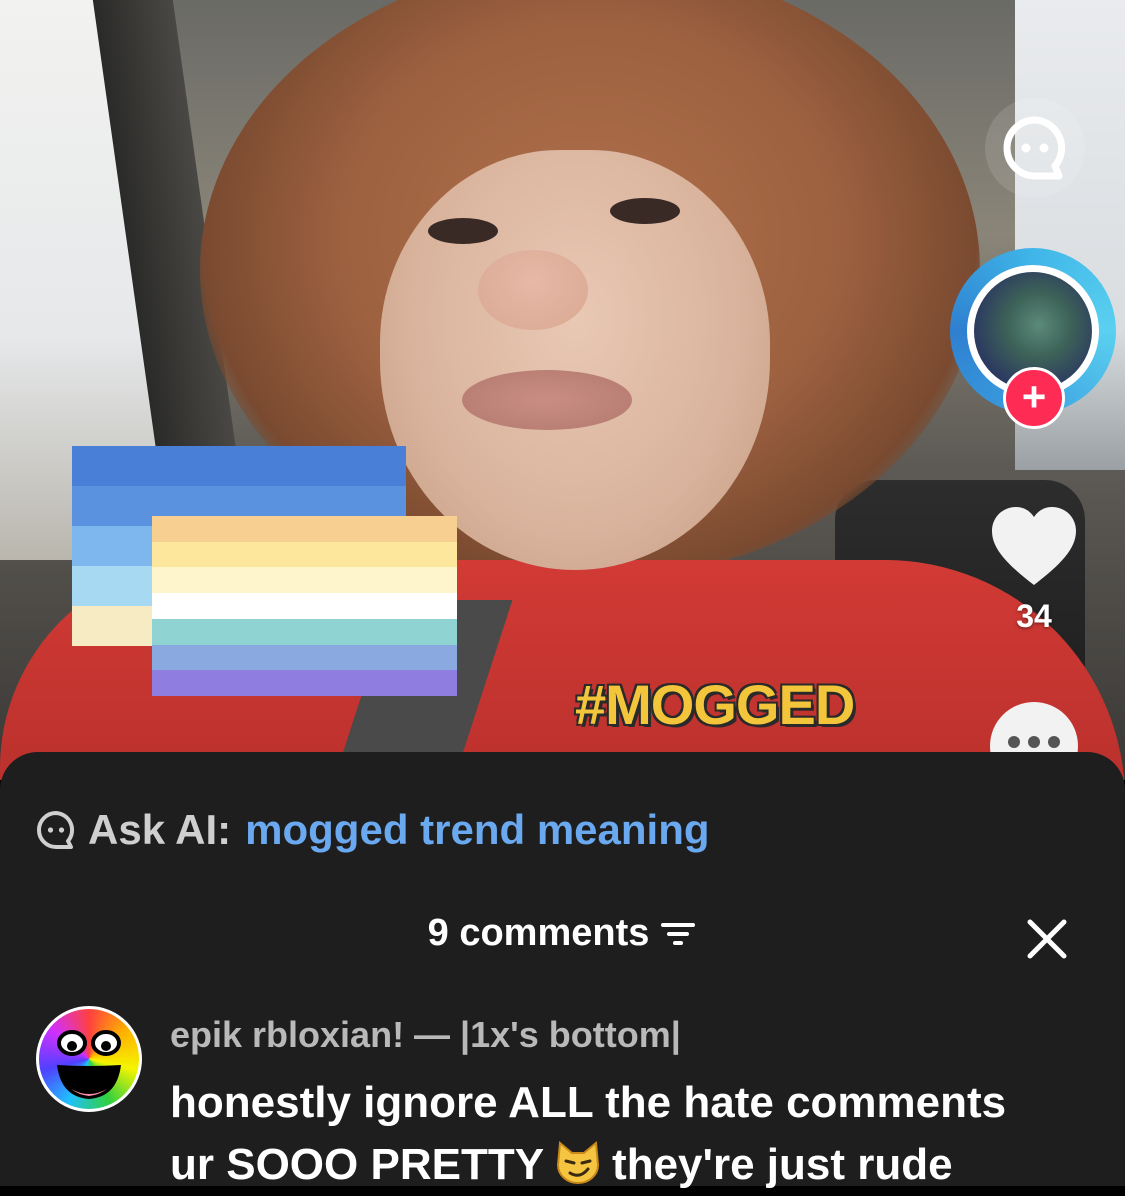 This screenshot has height=1196, width=1125. I want to click on pride-flag-pastel, so click(304, 606).